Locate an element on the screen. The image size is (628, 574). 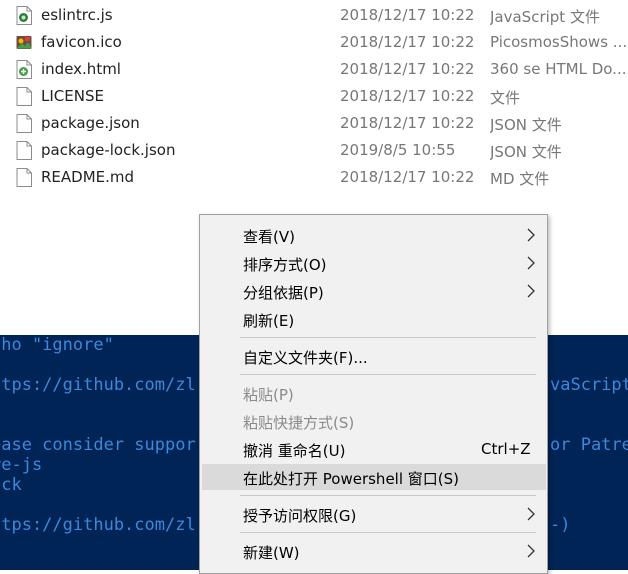
menu-item-grant-access: 授予访问权限(G) is located at coordinates (374, 514).